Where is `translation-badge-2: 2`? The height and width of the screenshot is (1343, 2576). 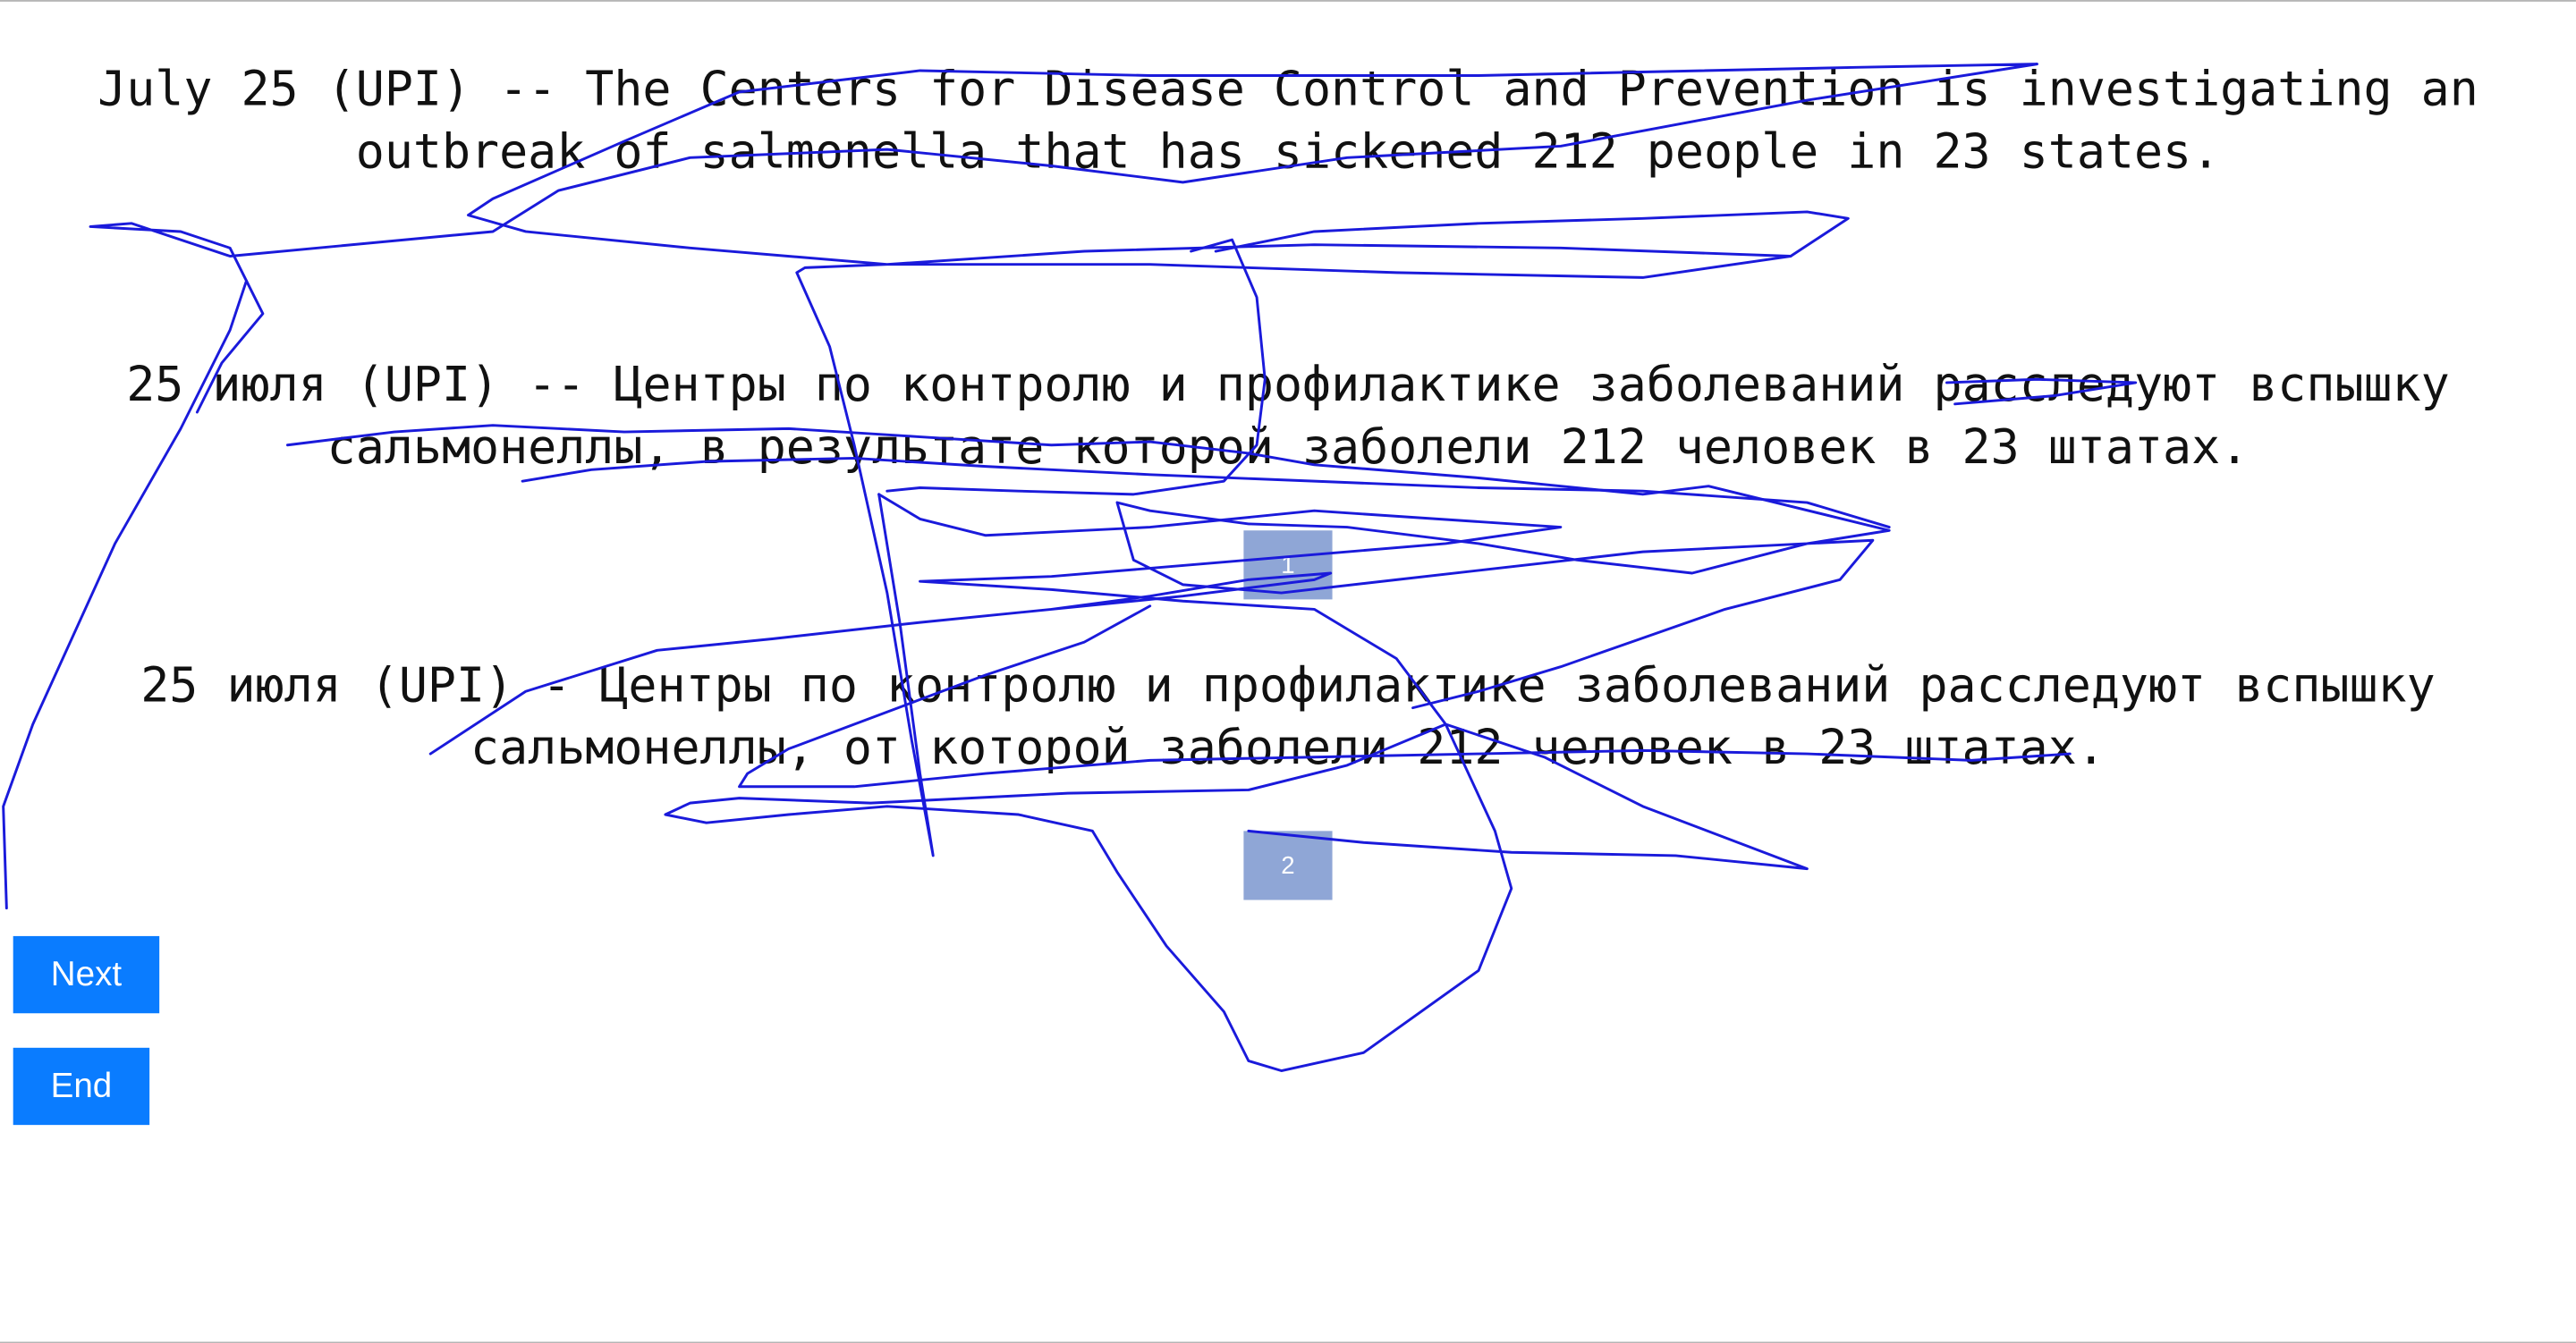 translation-badge-2: 2 is located at coordinates (1288, 865).